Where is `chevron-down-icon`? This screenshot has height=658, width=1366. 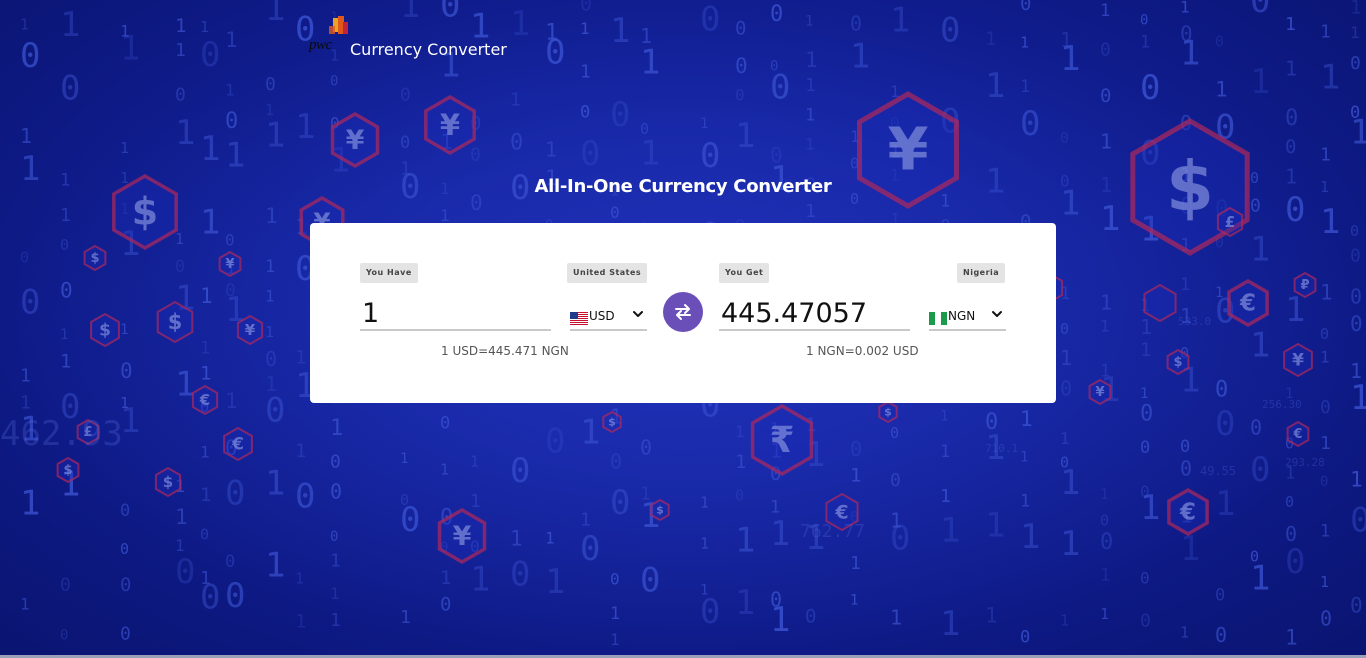
chevron-down-icon is located at coordinates (997, 314).